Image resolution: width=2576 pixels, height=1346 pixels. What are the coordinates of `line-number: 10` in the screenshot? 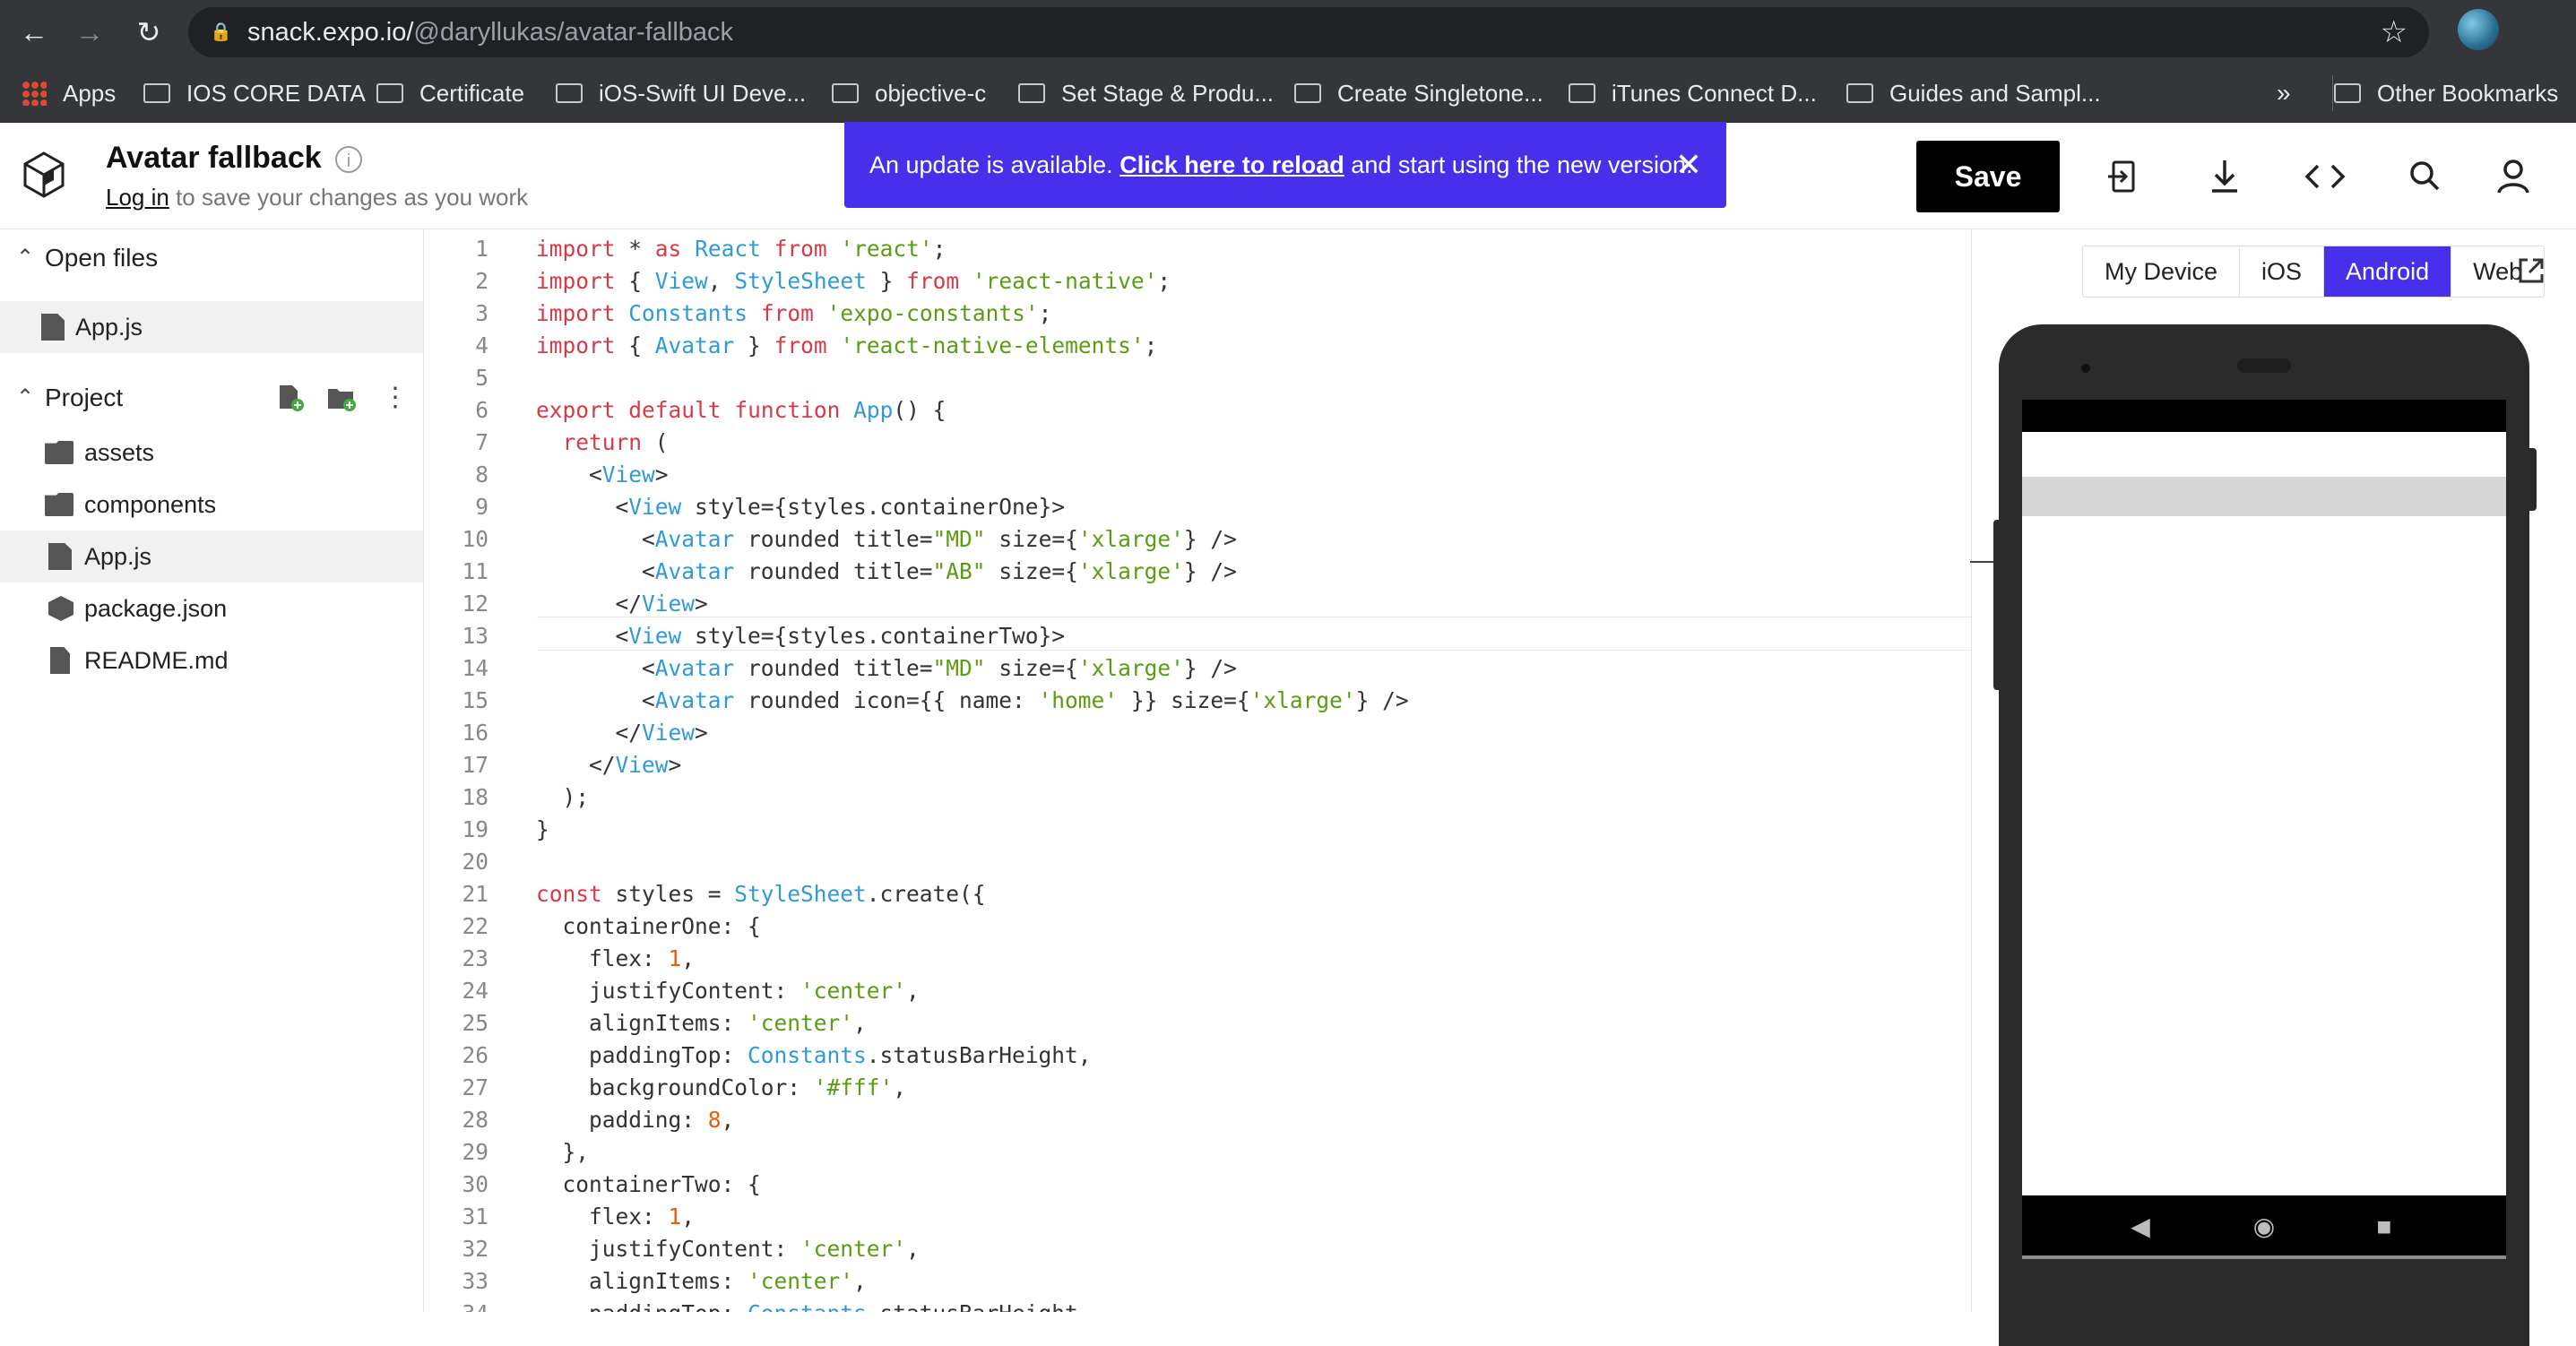 It's located at (475, 539).